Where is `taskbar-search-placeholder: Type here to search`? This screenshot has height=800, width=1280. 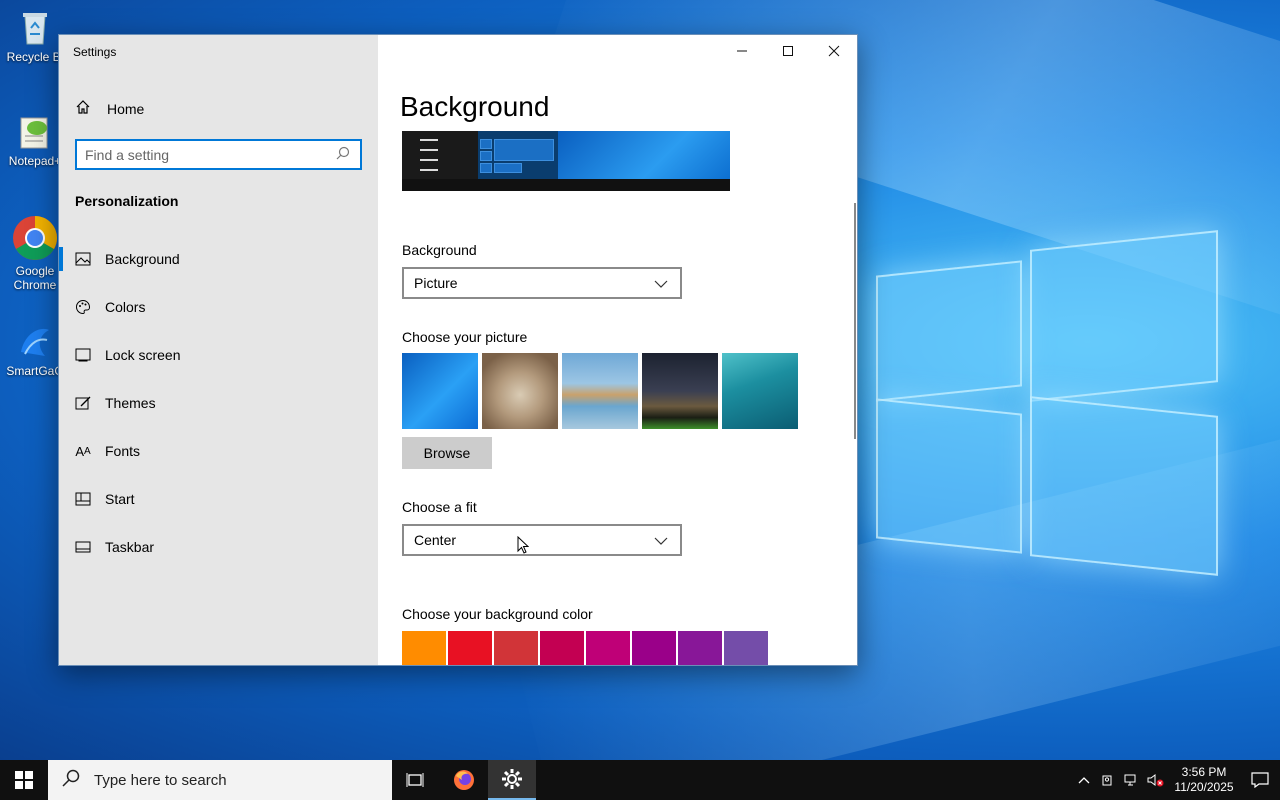
taskbar-search-placeholder: Type here to search is located at coordinates (160, 780).